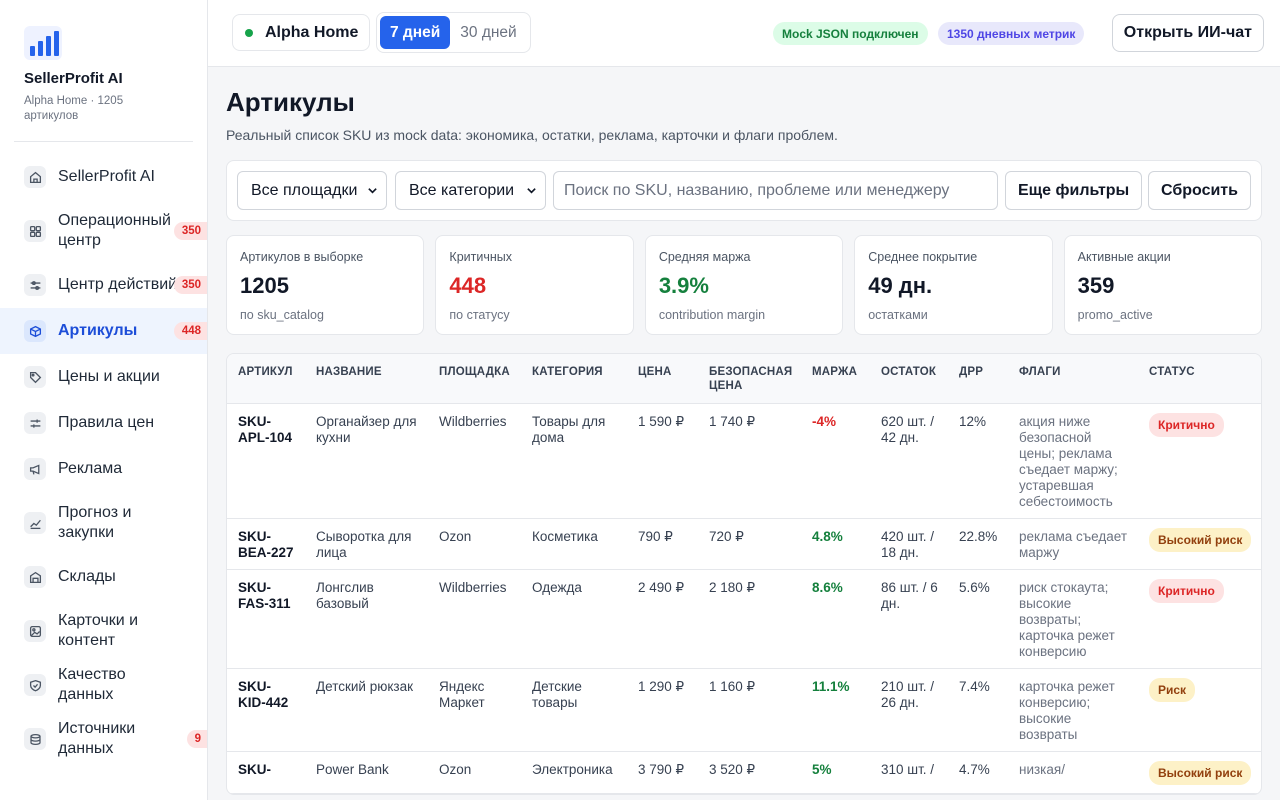 The image size is (1280, 800). I want to click on cell-margin: 4.8%, so click(835, 544).